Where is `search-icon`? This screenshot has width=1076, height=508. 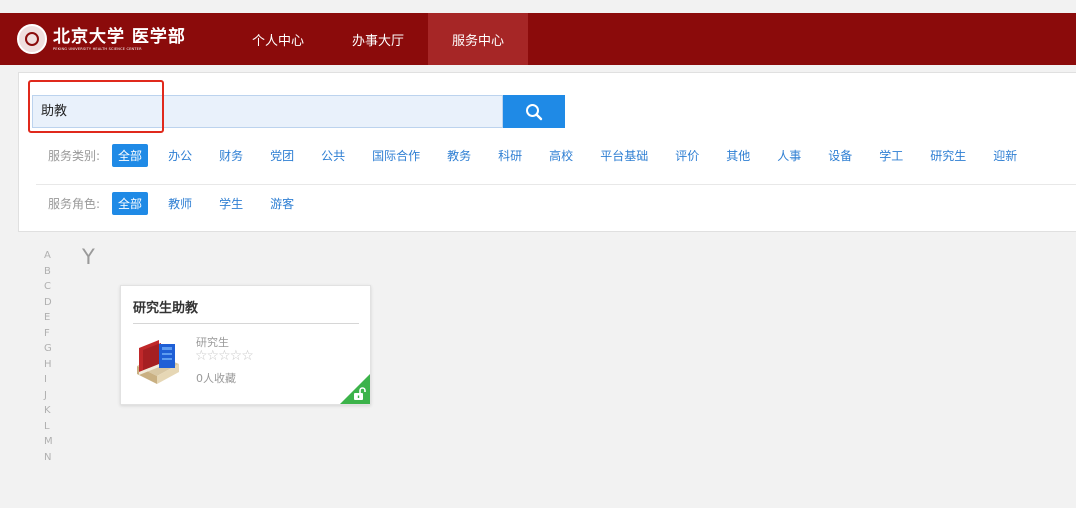 search-icon is located at coordinates (534, 111).